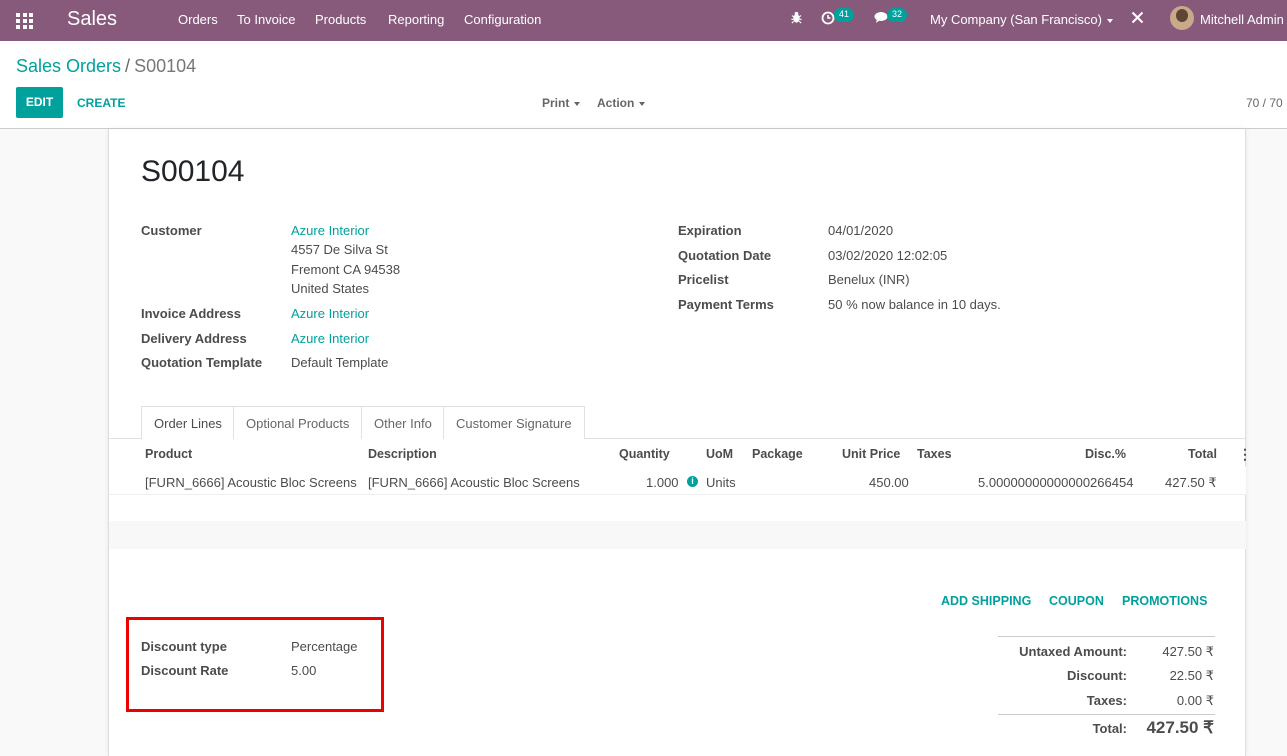 Image resolution: width=1287 pixels, height=756 pixels. What do you see at coordinates (1164, 601) in the screenshot?
I see `promotions-button: PROMOTIONS` at bounding box center [1164, 601].